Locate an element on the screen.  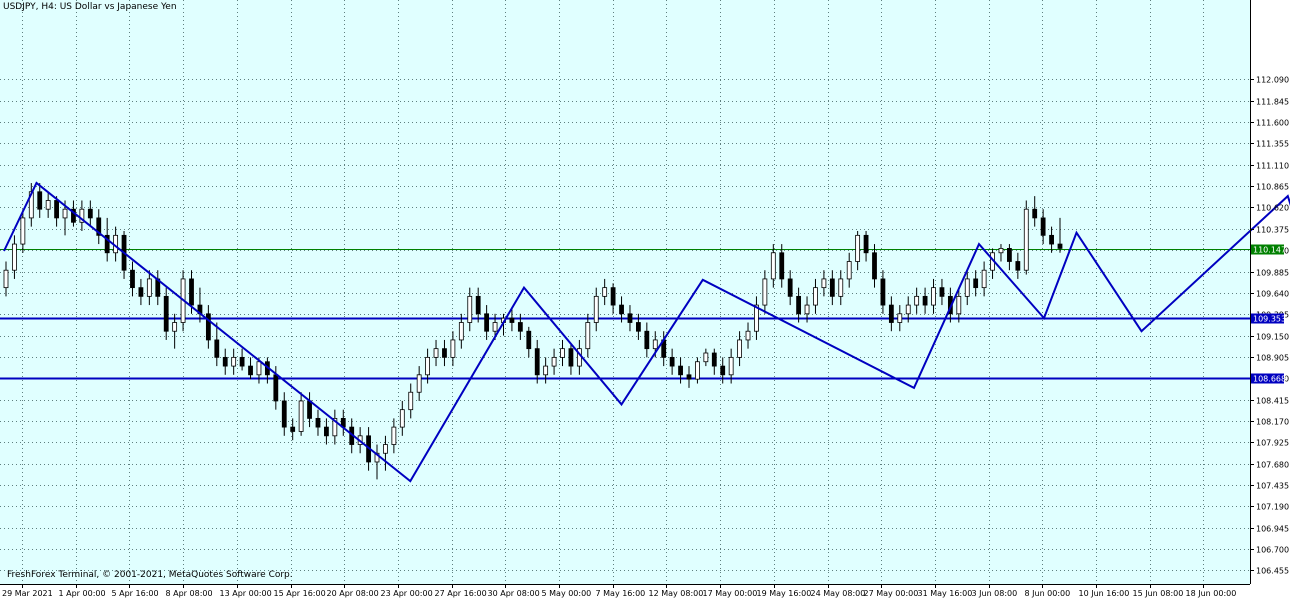
y-tick-label: 107.925 is located at coordinates (1272, 443).